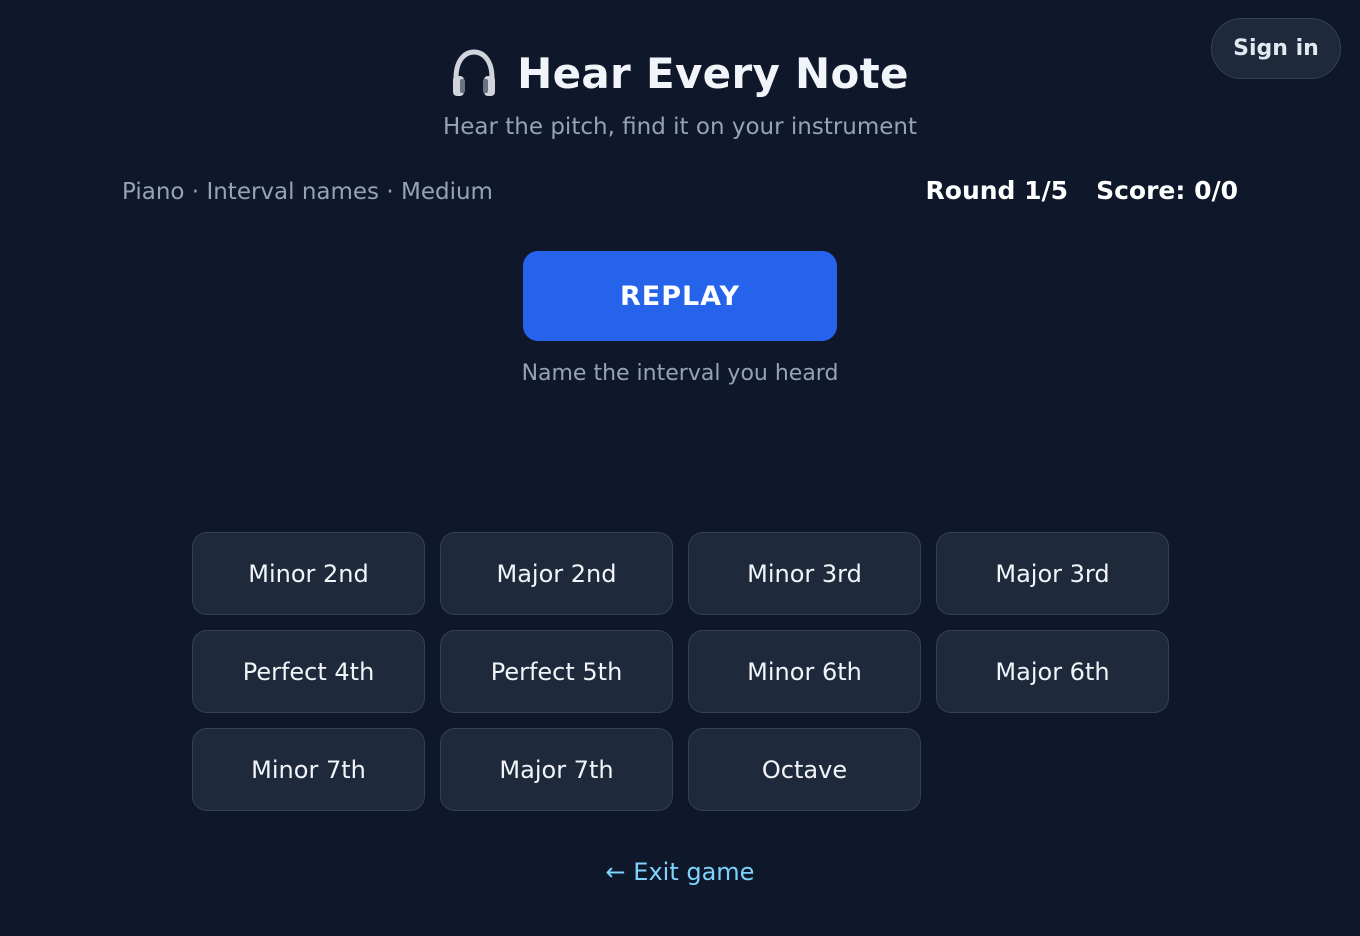 This screenshot has height=936, width=1360. I want to click on page-header: Hear Every Note, so click(680, 74).